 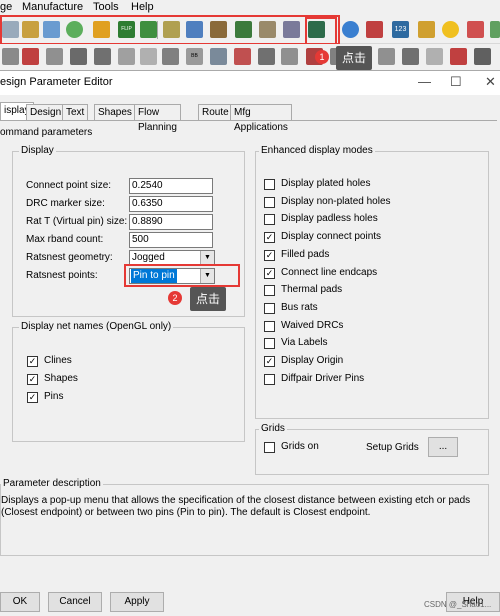 I want to click on enhanced-display-group-legend: Enhanced display modes, so click(x=317, y=150).